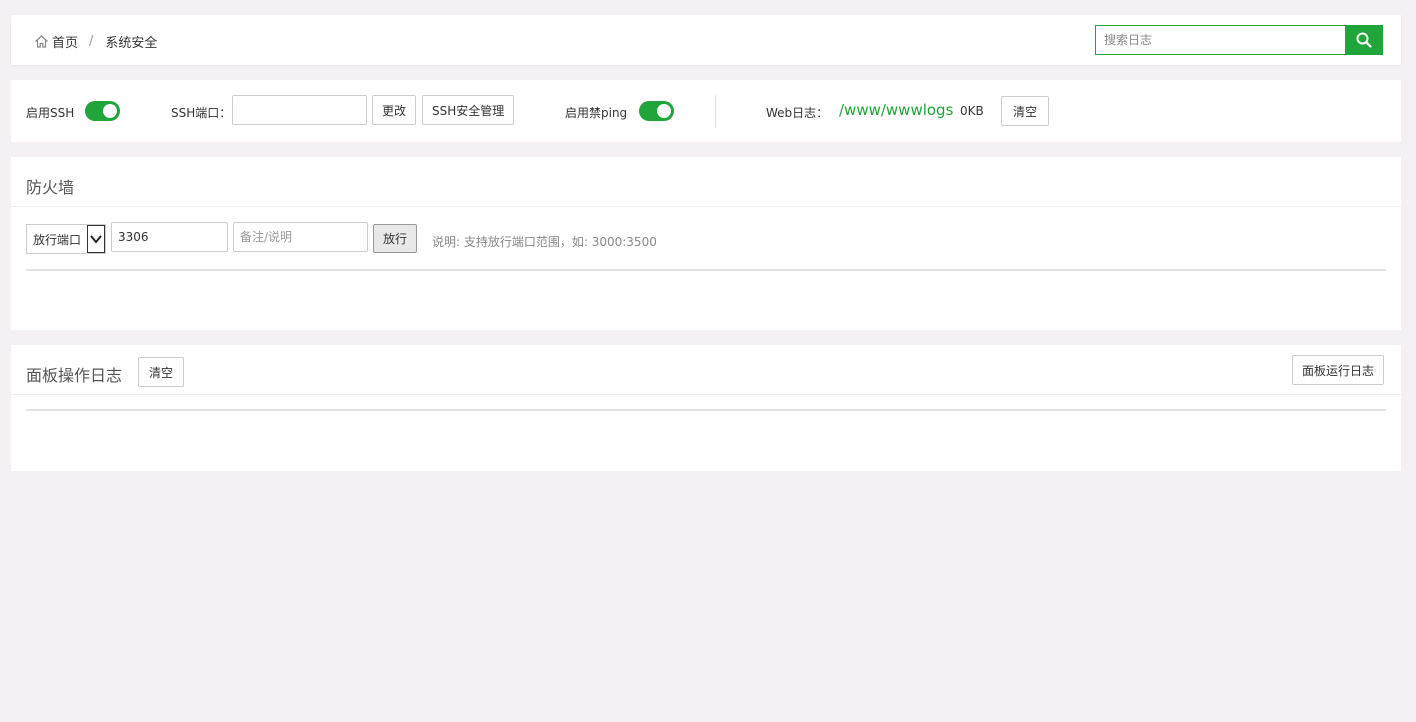 Image resolution: width=1416 pixels, height=722 pixels. What do you see at coordinates (110, 111) in the screenshot?
I see `ssh-toggle-knob` at bounding box center [110, 111].